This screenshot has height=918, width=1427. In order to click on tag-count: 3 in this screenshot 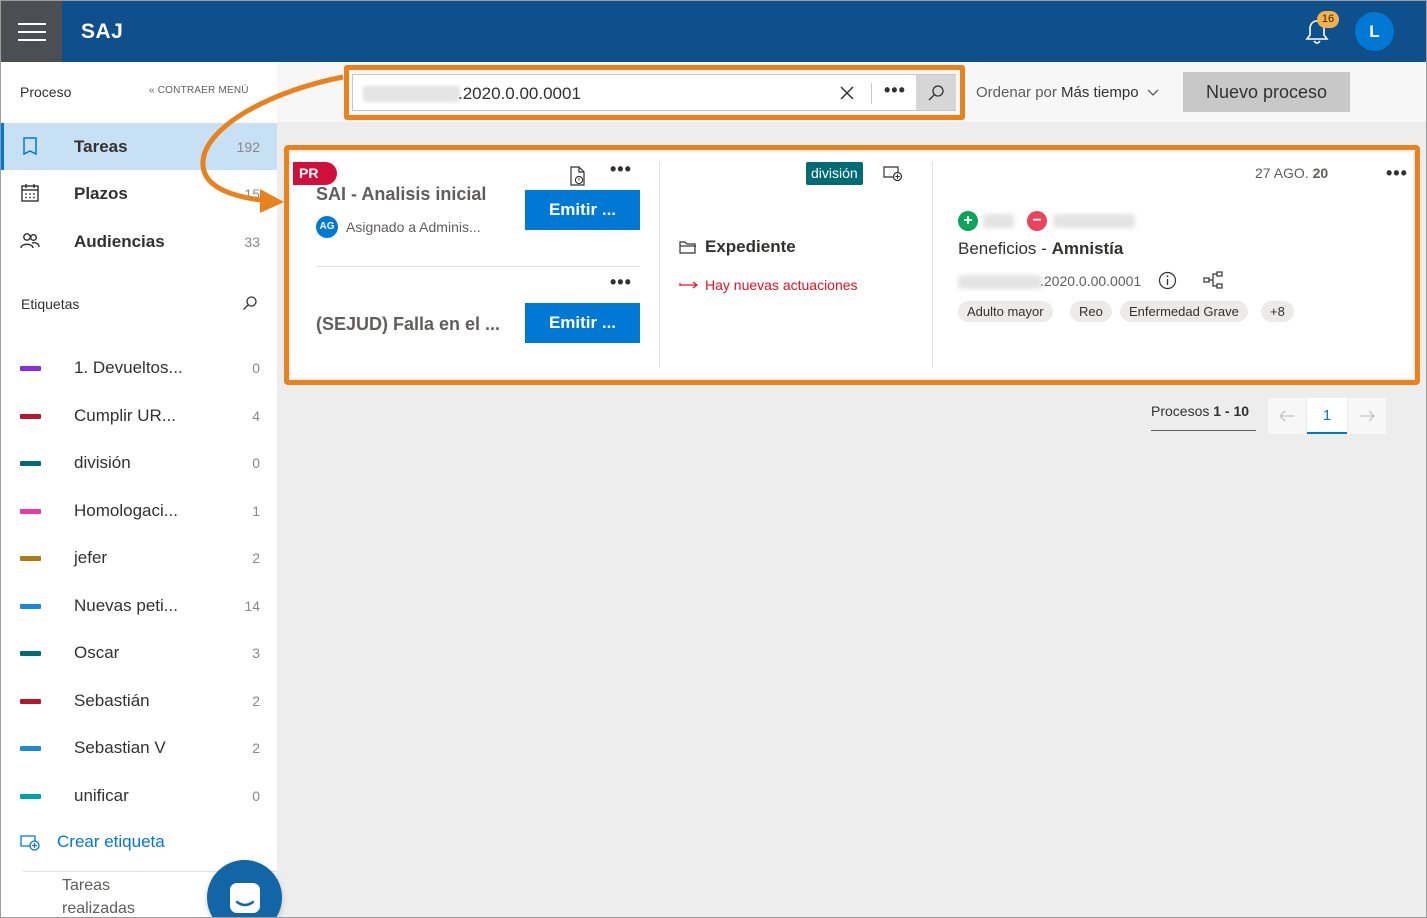, I will do `click(256, 653)`.